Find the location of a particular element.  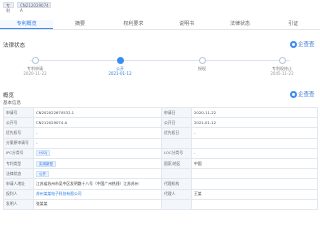

tab-citations: 引证 is located at coordinates (293, 24).